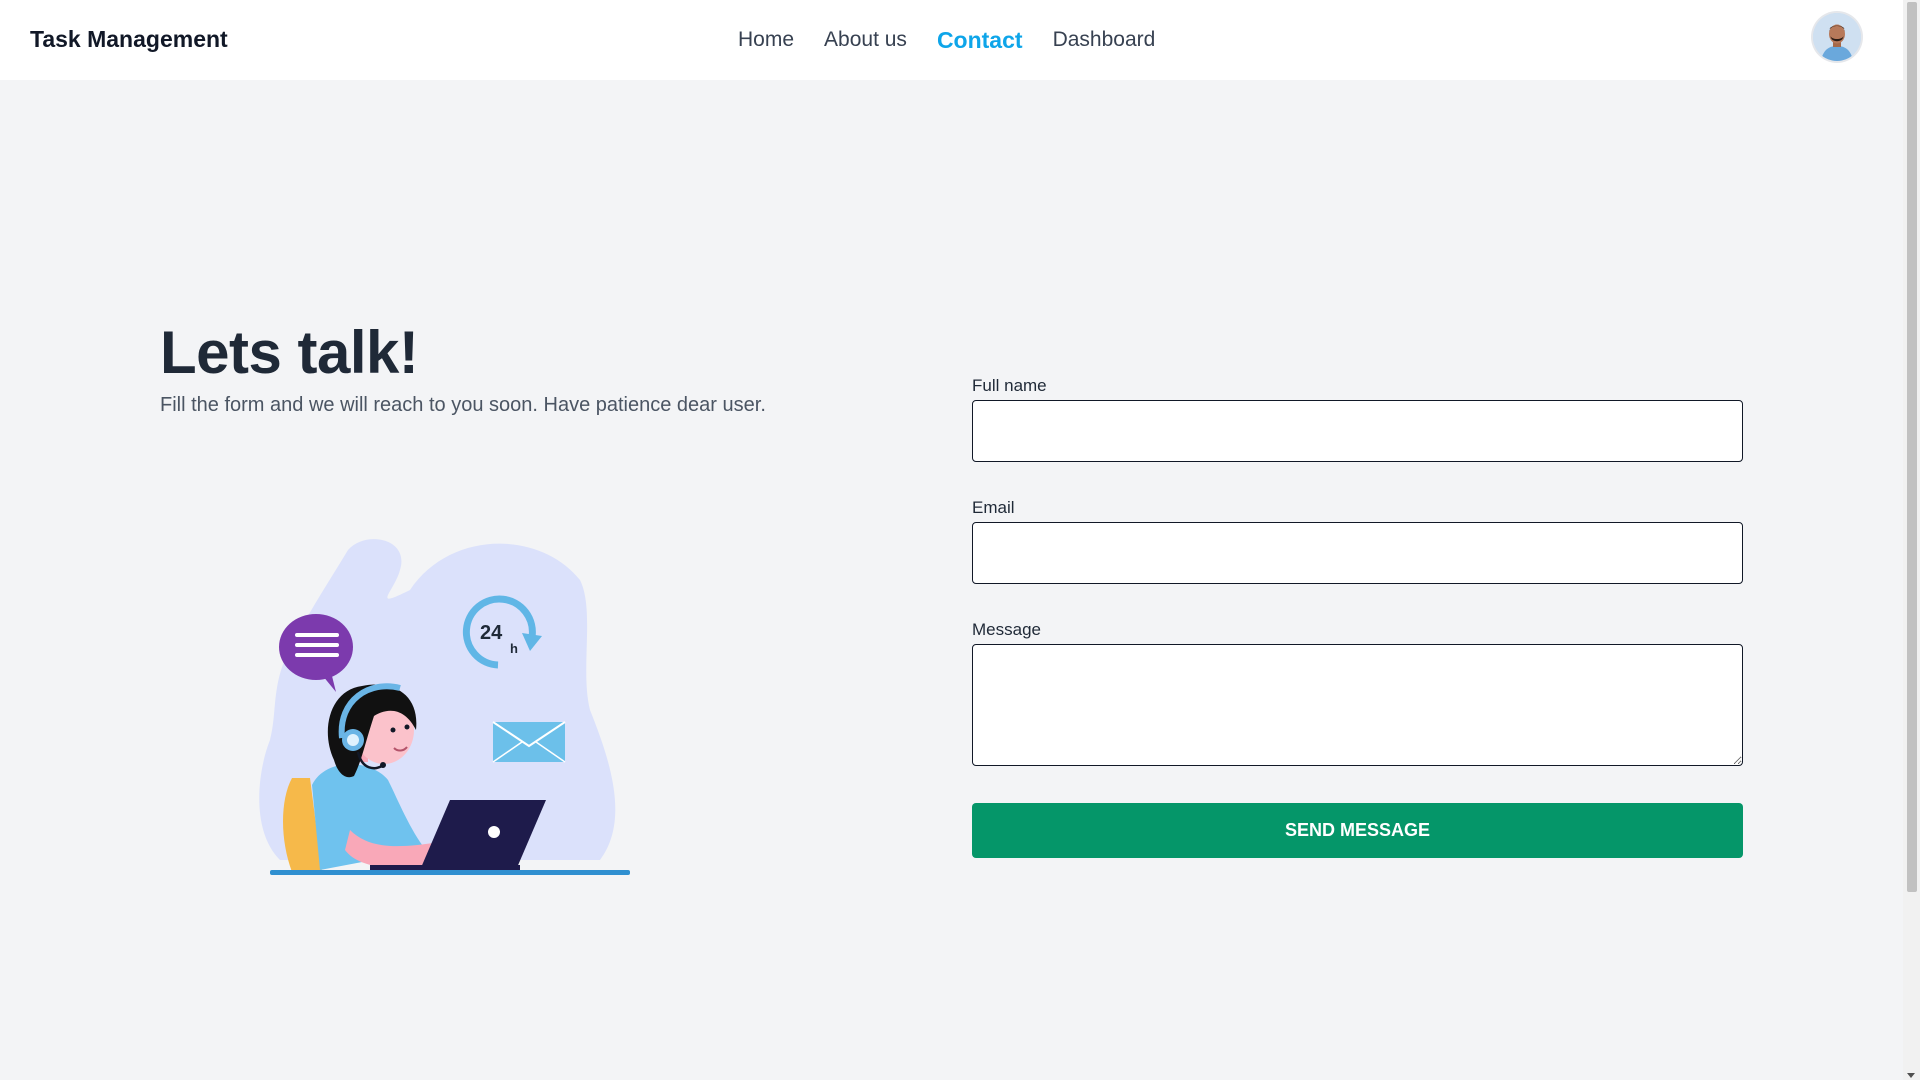 This screenshot has height=1080, width=1920. I want to click on nav-link-home: Home, so click(766, 40).